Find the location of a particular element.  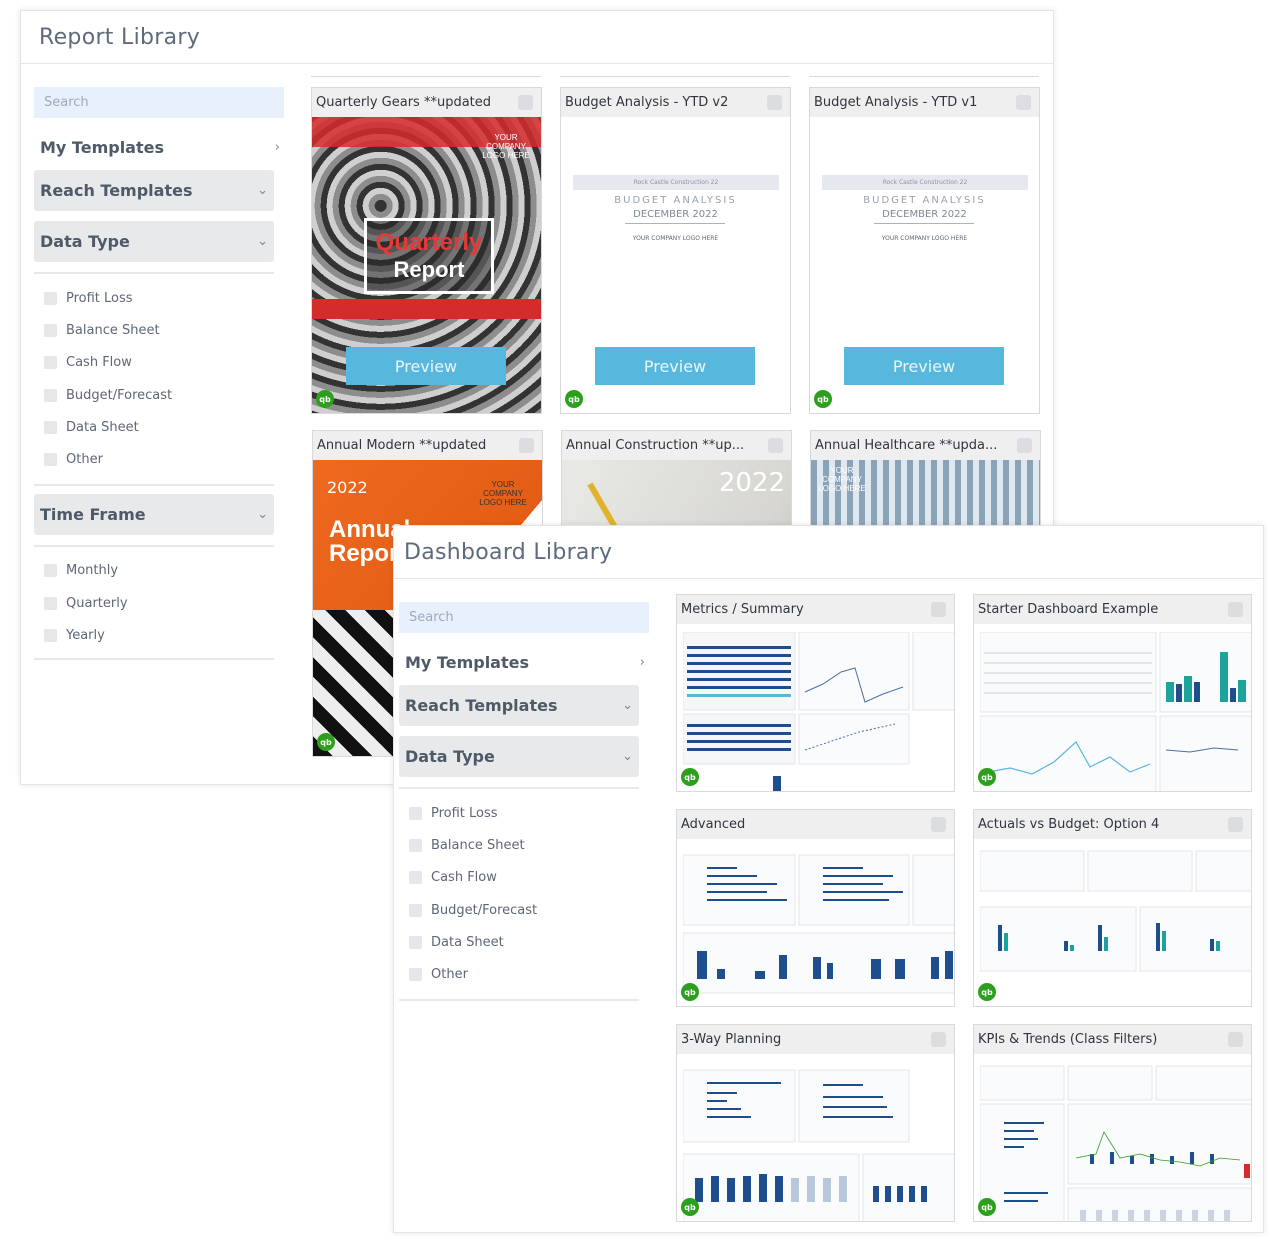

option-label: Balance Sheet is located at coordinates (113, 330).